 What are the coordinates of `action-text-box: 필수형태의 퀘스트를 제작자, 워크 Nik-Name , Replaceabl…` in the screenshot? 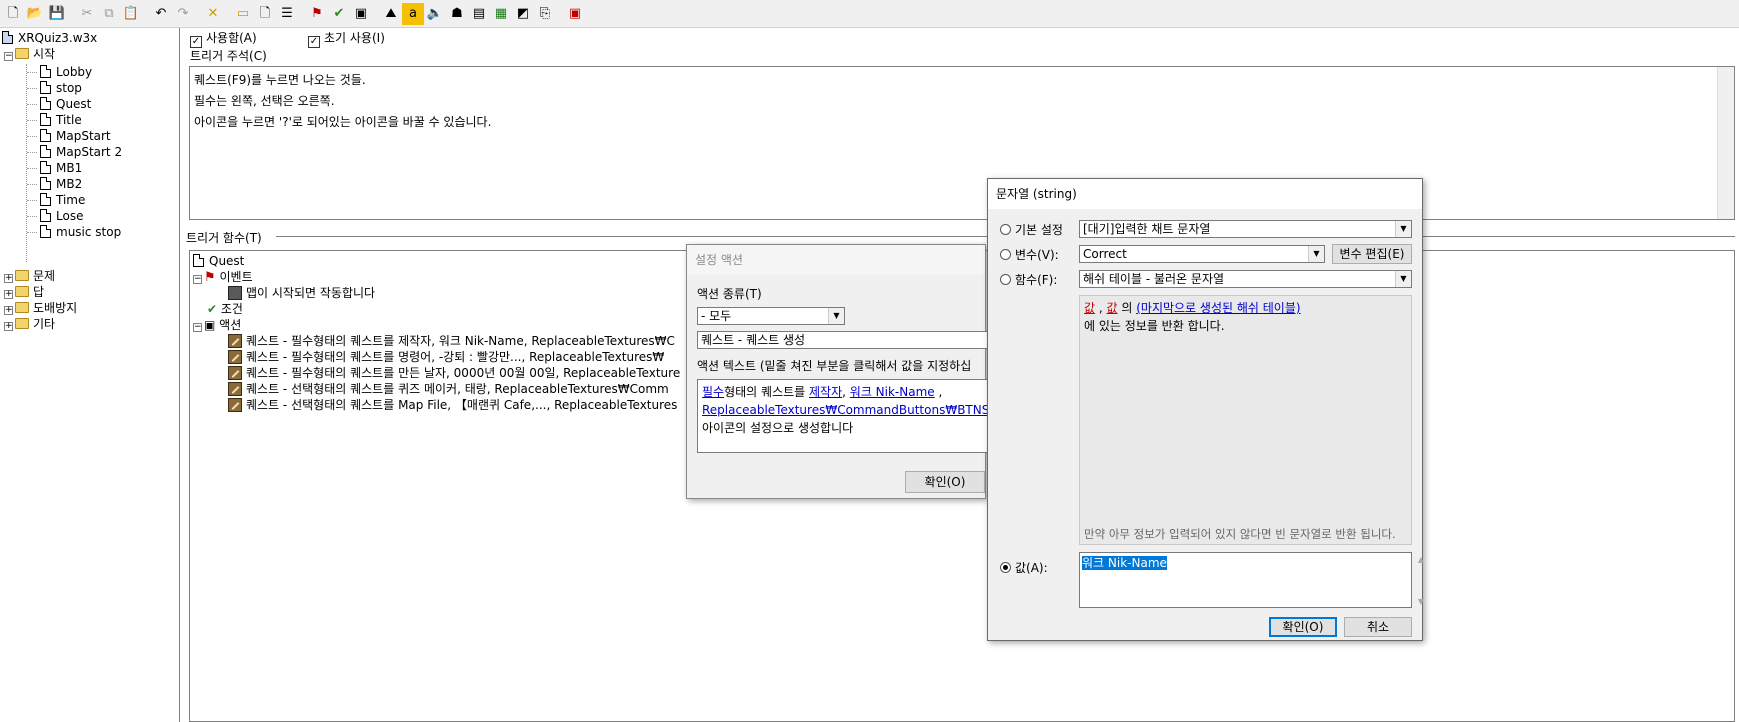 It's located at (842, 416).